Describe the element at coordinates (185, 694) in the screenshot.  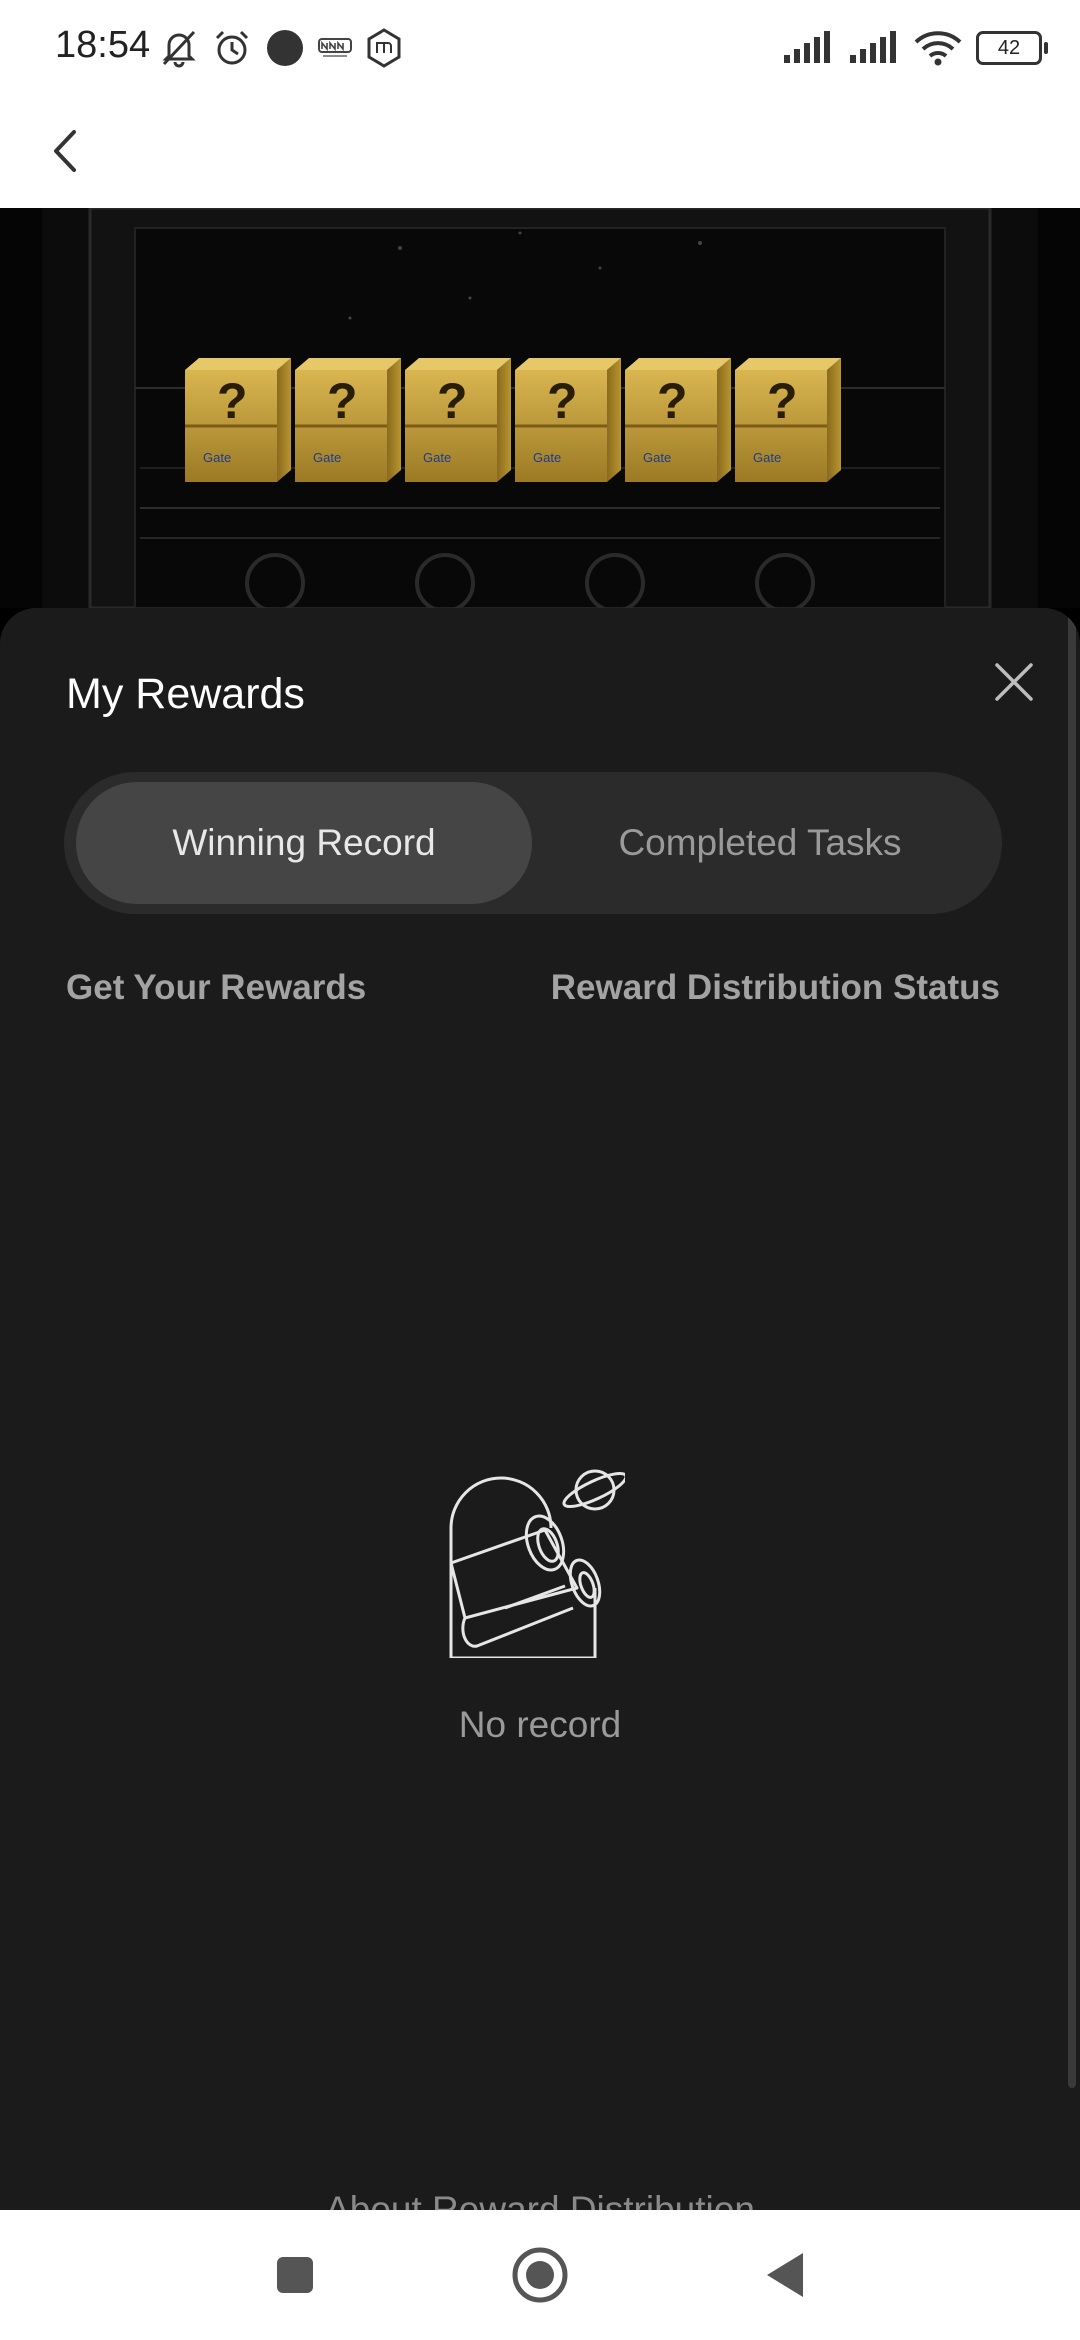
I see `sheet-title: My Rewards` at that location.